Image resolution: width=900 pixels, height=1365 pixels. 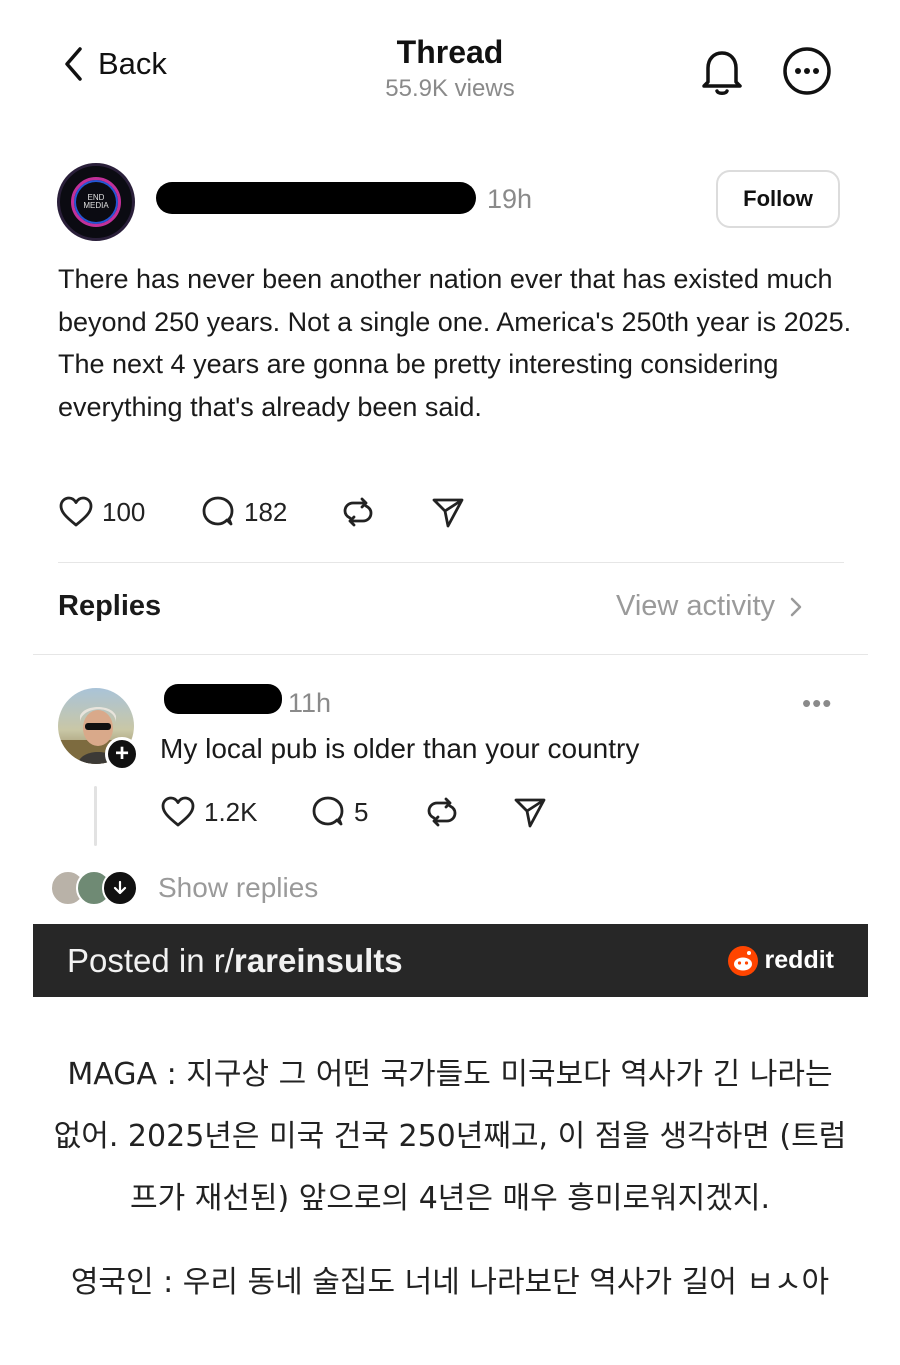 What do you see at coordinates (400, 748) in the screenshot?
I see `reply-text: My local pub is older than your country` at bounding box center [400, 748].